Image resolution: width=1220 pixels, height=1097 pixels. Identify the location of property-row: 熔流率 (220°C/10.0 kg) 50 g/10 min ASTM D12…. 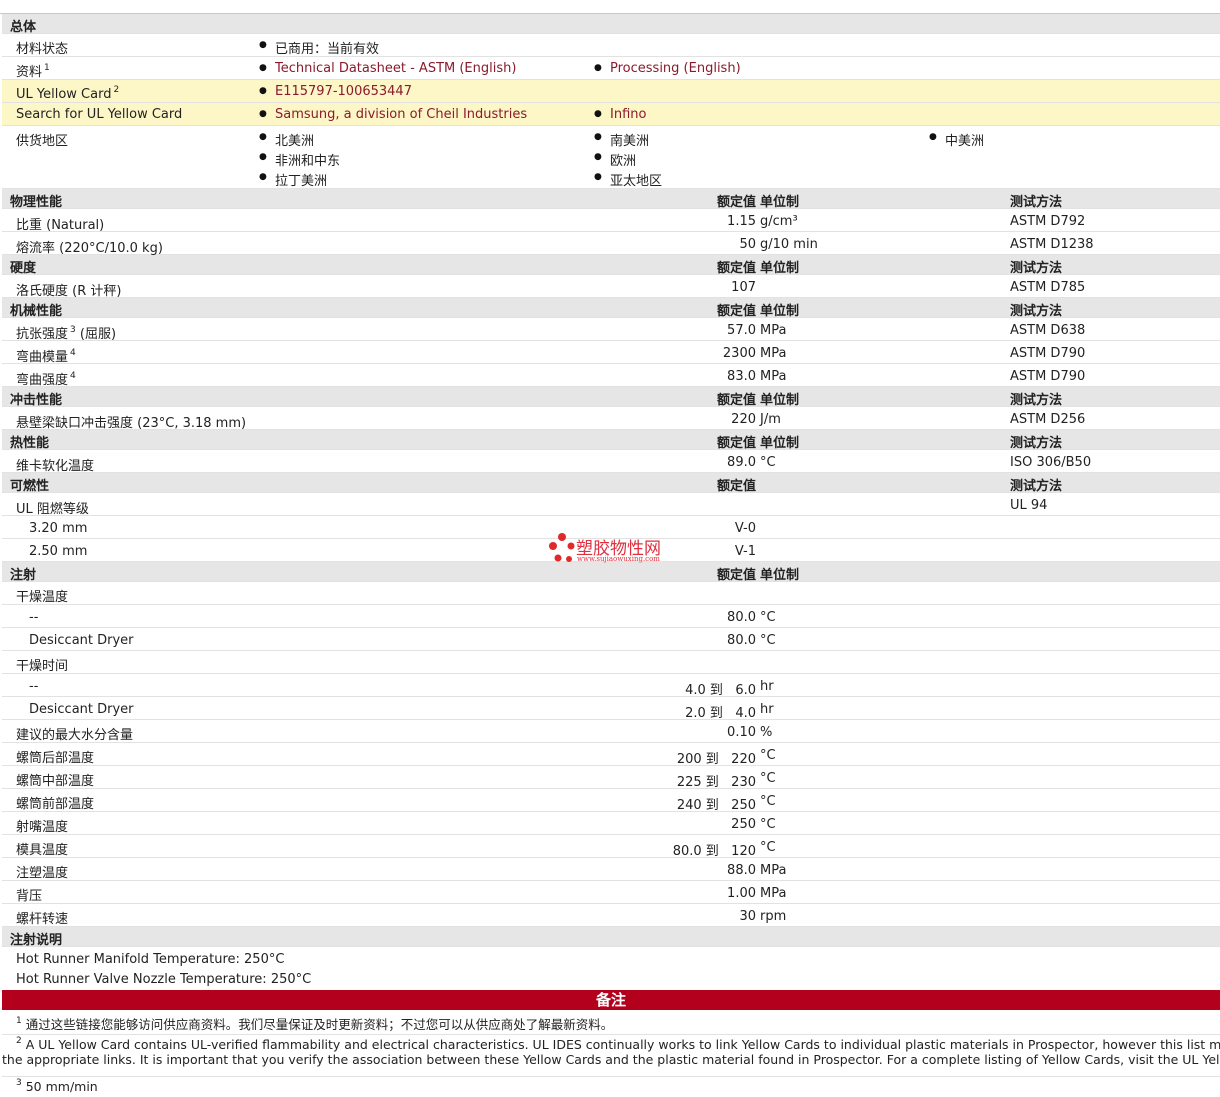
(611, 244).